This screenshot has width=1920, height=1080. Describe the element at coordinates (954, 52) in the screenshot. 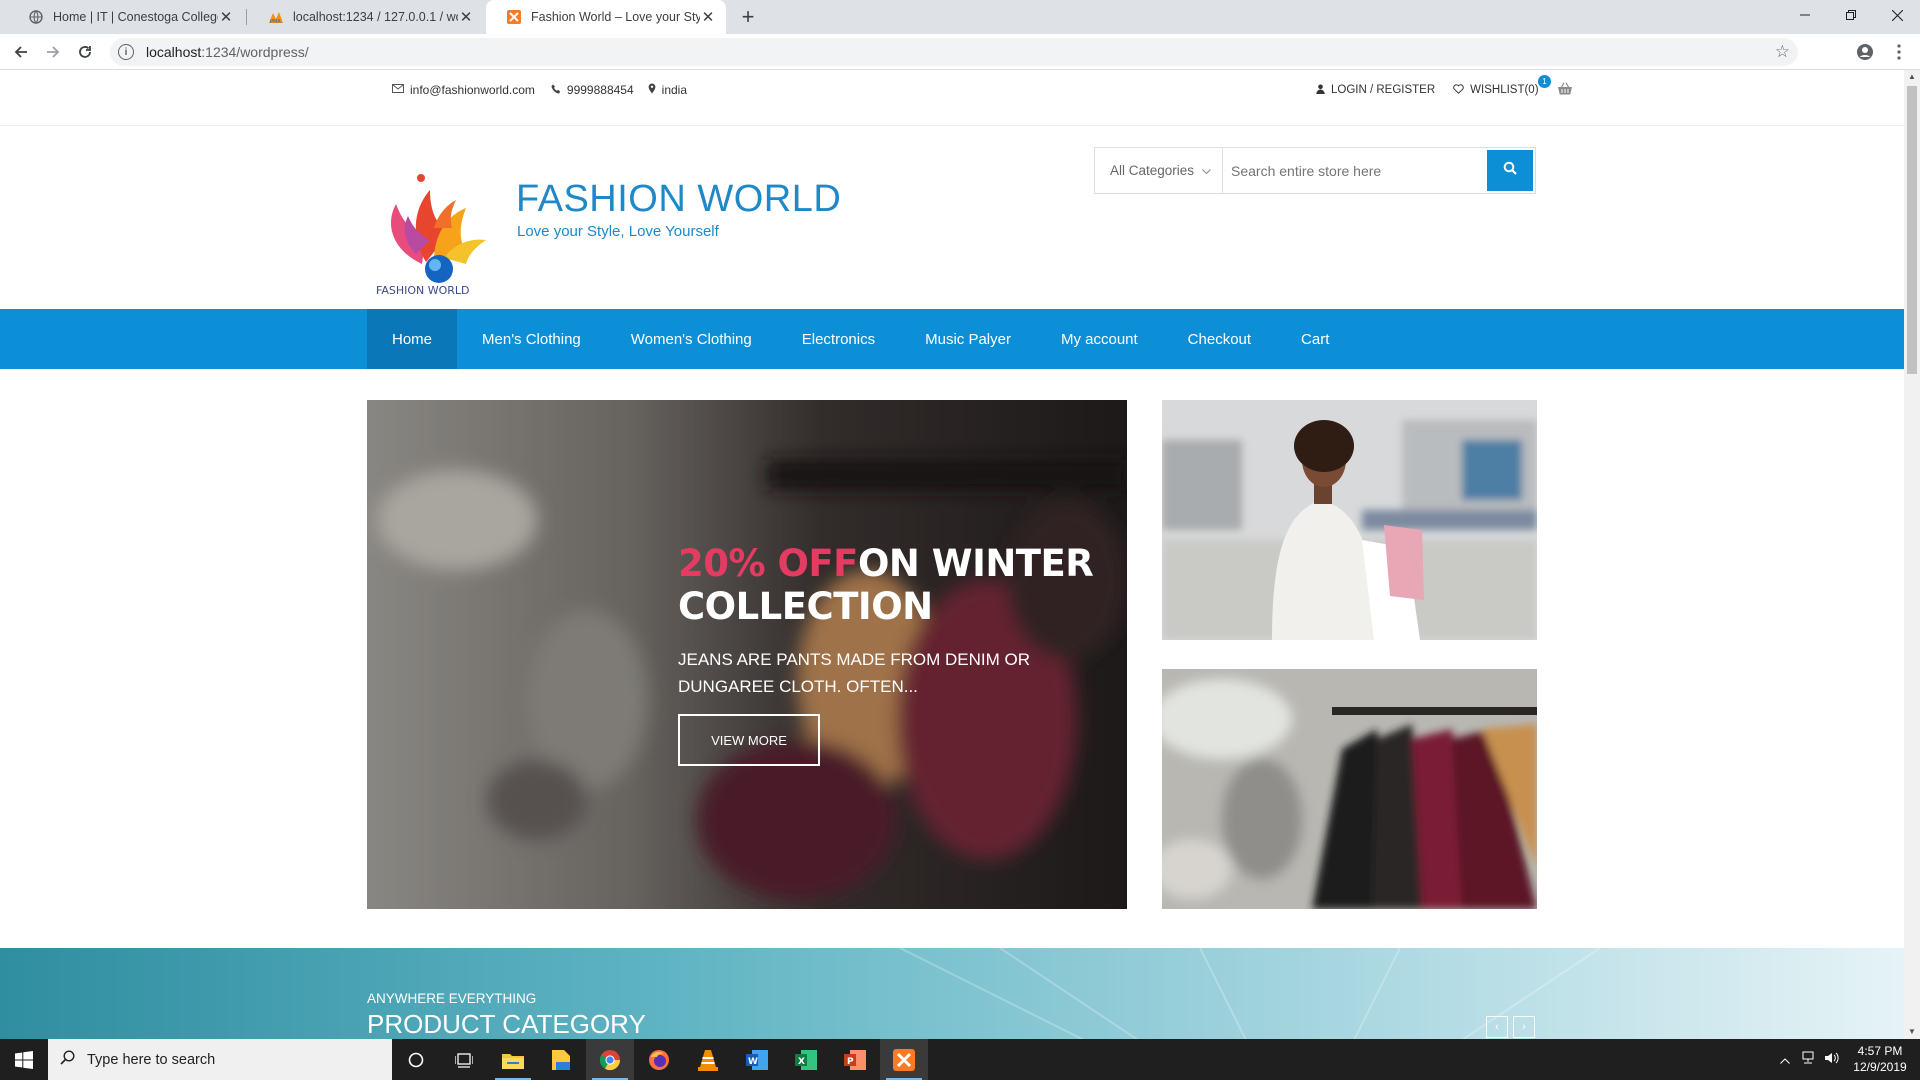

I see `address-bar: i localhost:1234/wordpress/ ☆` at that location.